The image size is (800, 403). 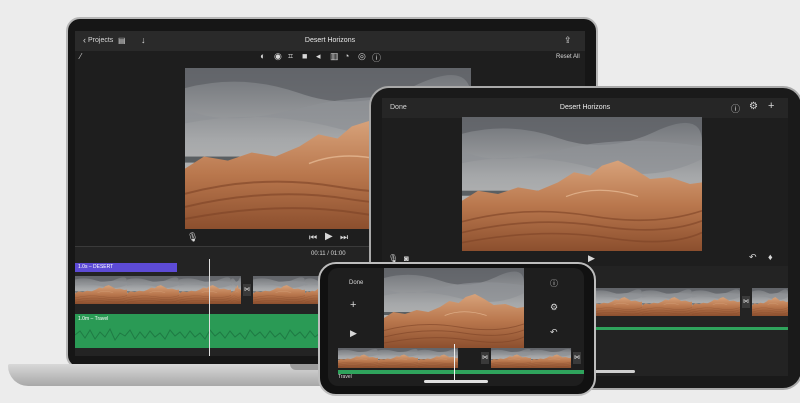 What do you see at coordinates (290, 56) in the screenshot?
I see `crop-icon: ⌗` at bounding box center [290, 56].